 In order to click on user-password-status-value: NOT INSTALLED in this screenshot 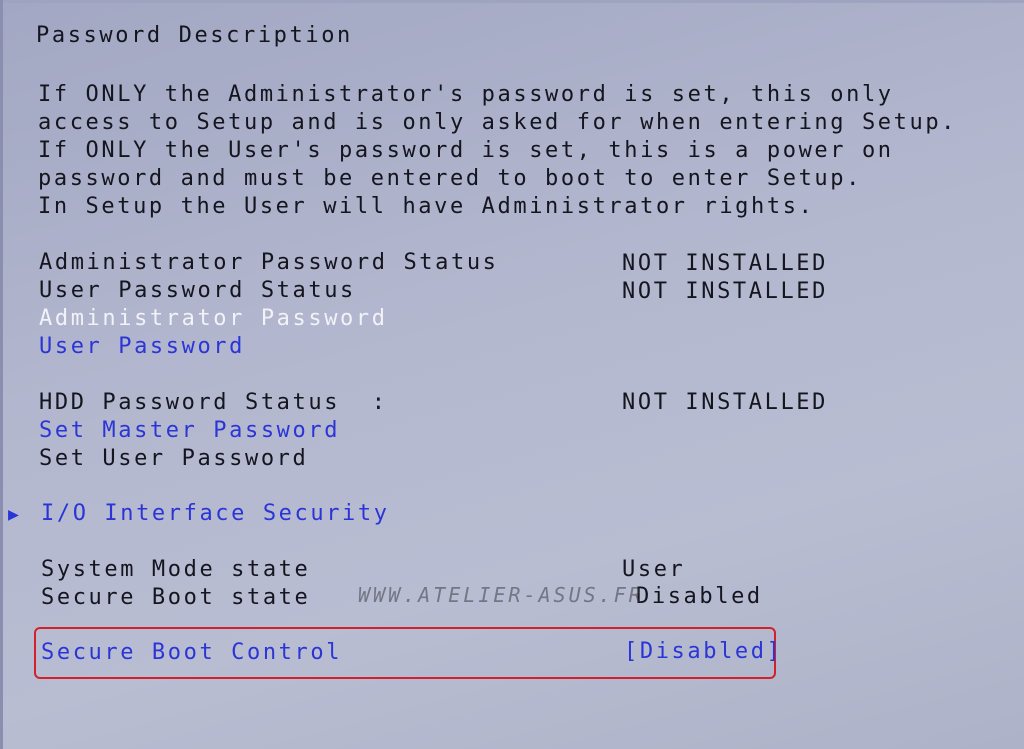, I will do `click(725, 291)`.